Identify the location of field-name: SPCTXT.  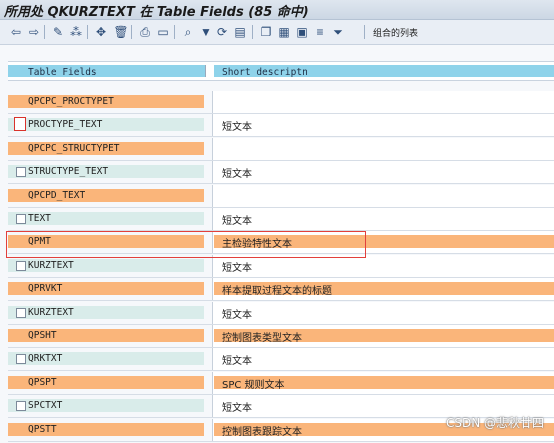
(45, 405).